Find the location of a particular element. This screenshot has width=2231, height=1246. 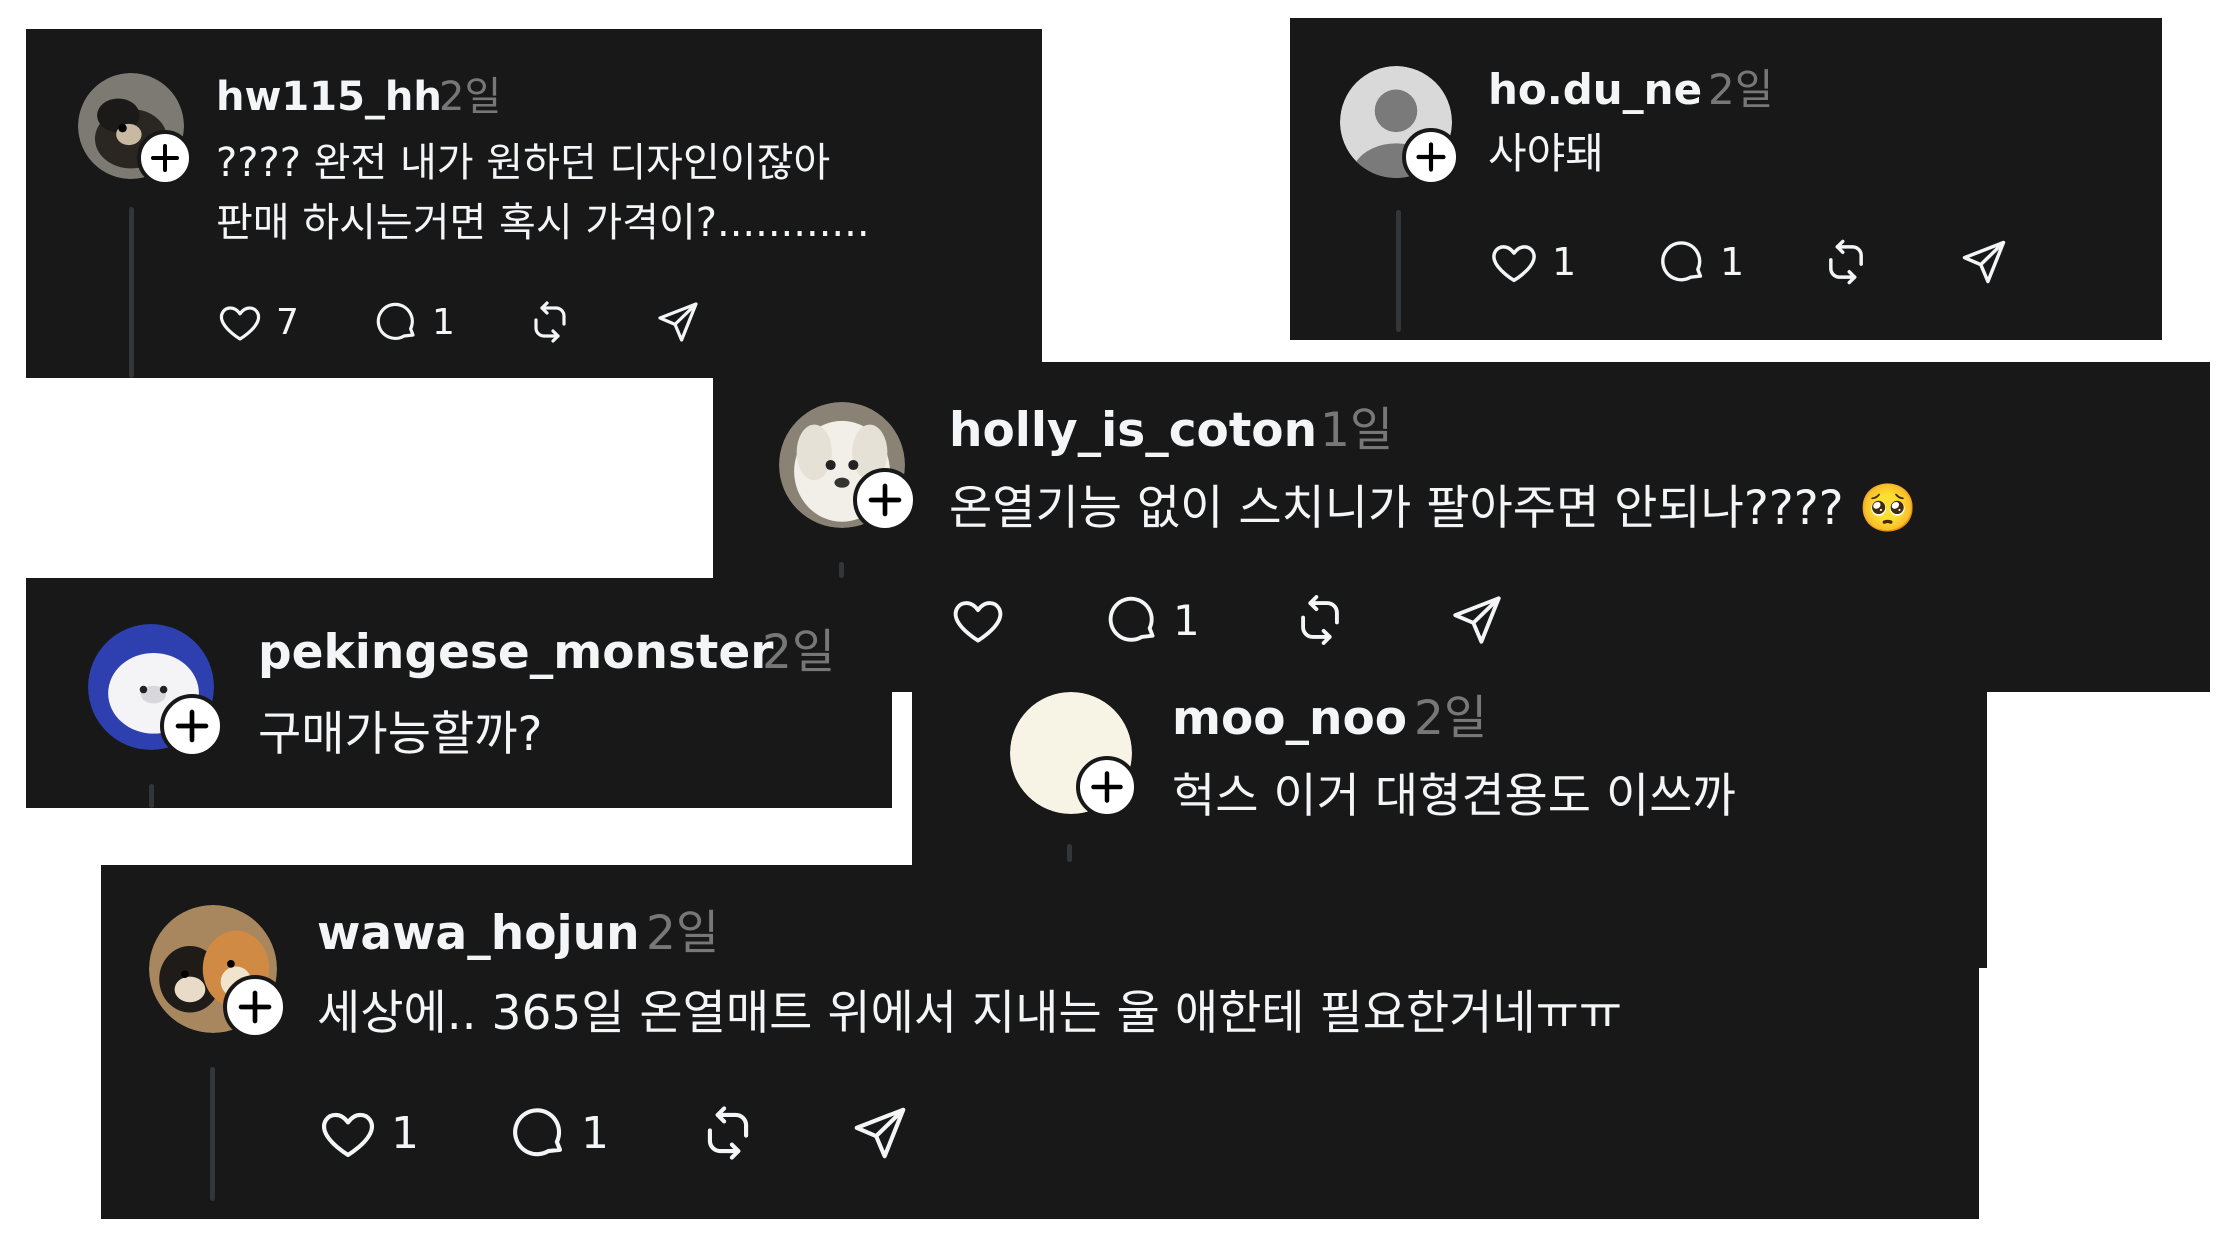

like-button is located at coordinates (984, 620).